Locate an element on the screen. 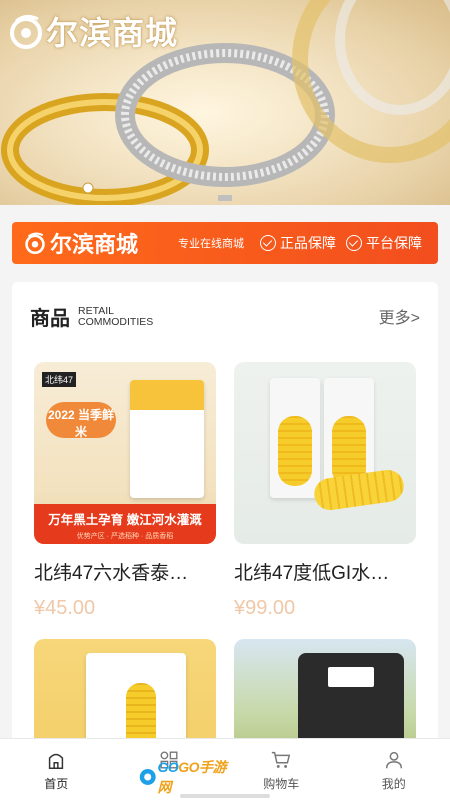  watermark-text: GOGO手游网 is located at coordinates (193, 777).